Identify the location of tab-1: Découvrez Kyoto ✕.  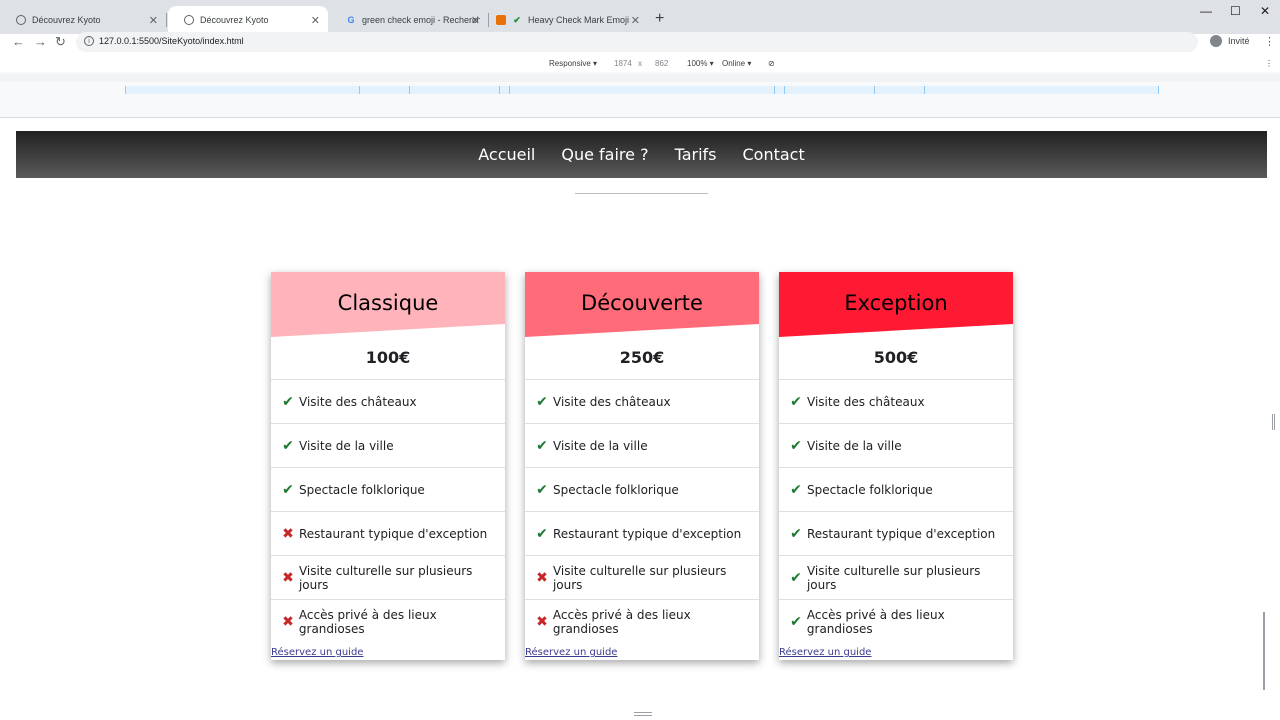
(83, 20).